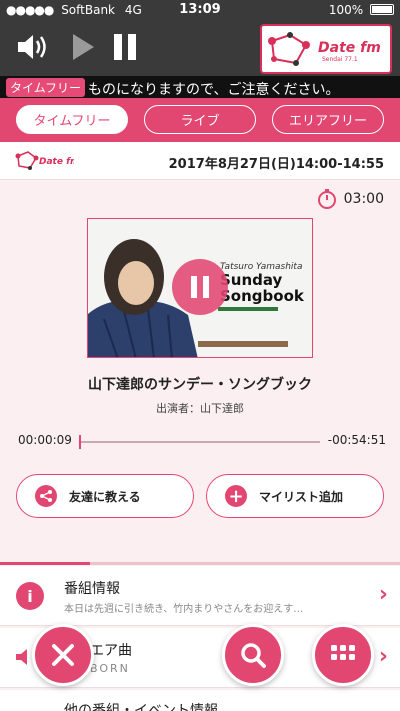 This screenshot has width=400, height=711. I want to click on close-button, so click(63, 655).